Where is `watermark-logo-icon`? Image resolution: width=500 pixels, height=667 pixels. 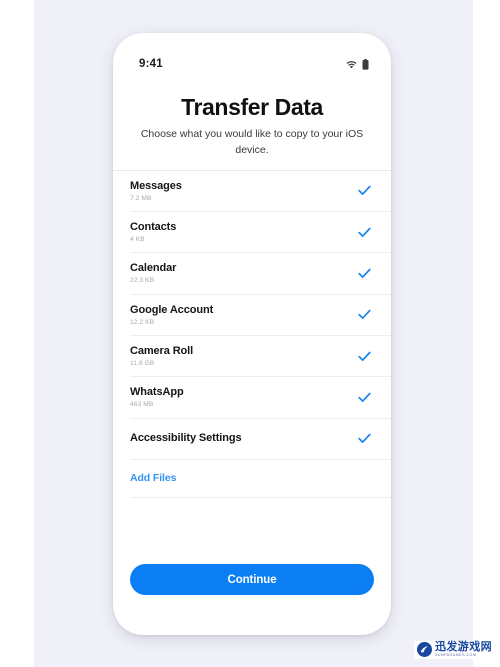 watermark-logo-icon is located at coordinates (424, 650).